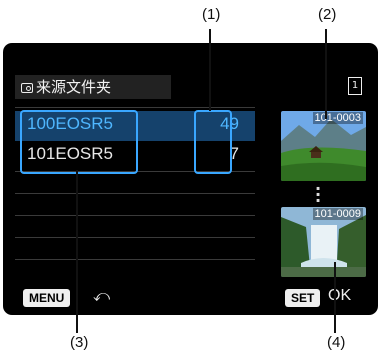 The height and width of the screenshot is (358, 383). What do you see at coordinates (336, 342) in the screenshot?
I see `callout-4: (4)` at bounding box center [336, 342].